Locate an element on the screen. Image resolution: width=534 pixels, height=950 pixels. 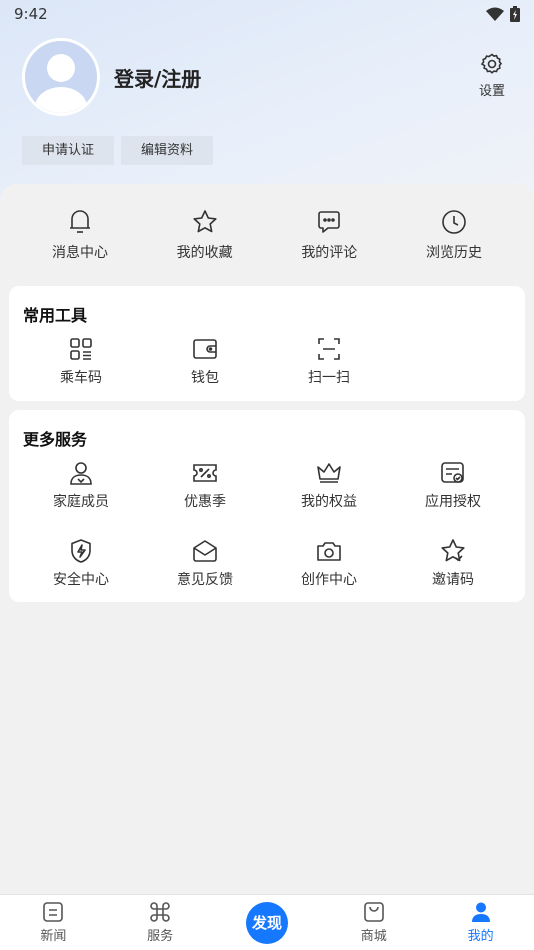
tab-mall-label: 商城 is located at coordinates (373, 936).